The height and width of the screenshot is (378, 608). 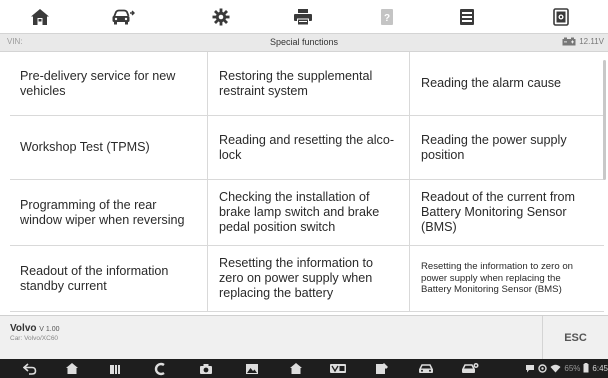 What do you see at coordinates (34, 338) in the screenshot?
I see `vehicle-model: Car: Volvo/XC60` at bounding box center [34, 338].